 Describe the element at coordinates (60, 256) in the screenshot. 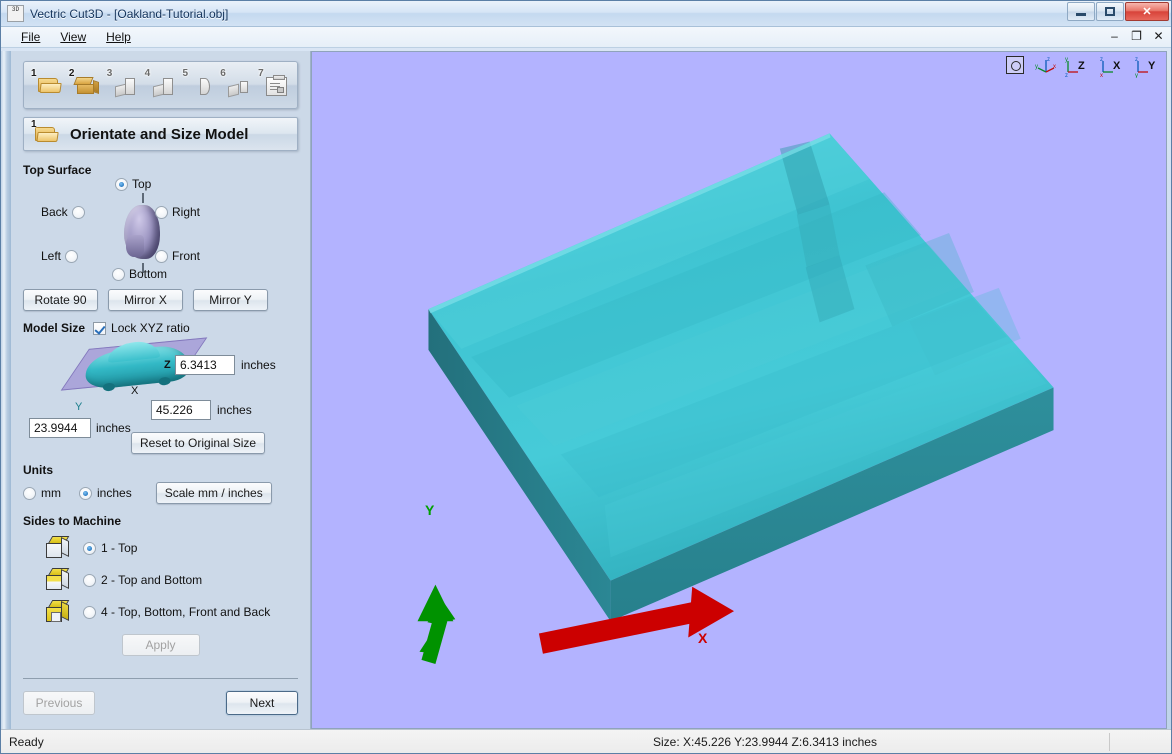

I see `radio-left: Left` at that location.